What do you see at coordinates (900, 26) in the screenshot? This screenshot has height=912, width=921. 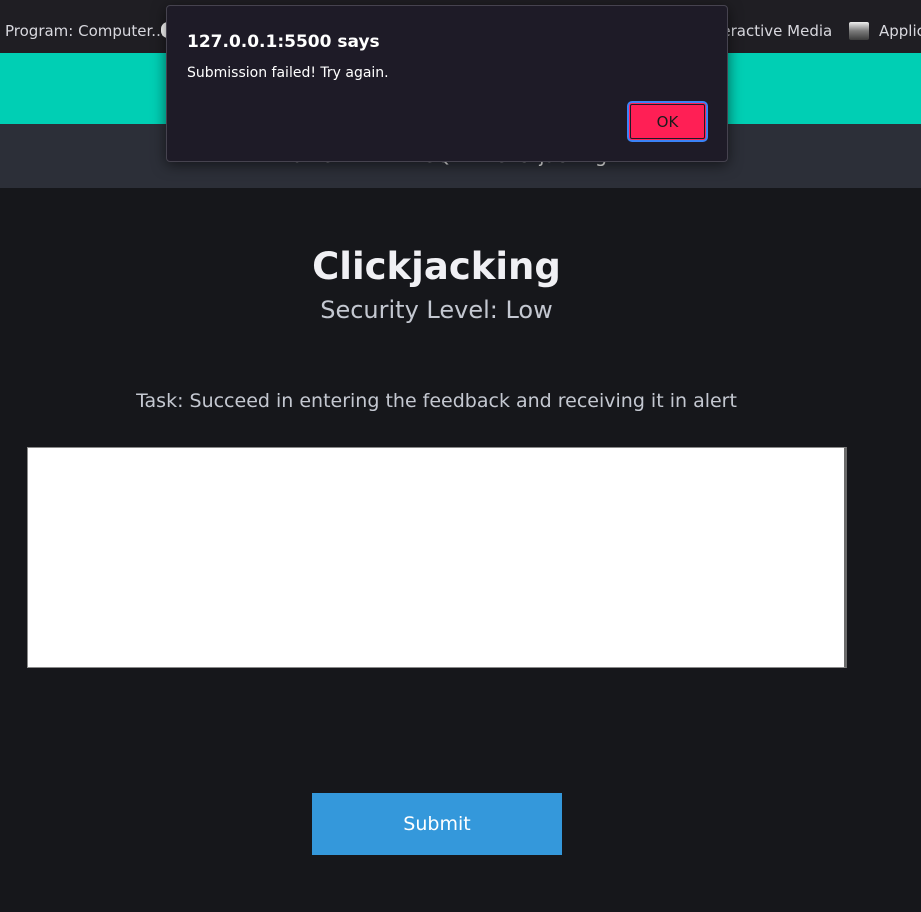 I see `bookmark-applic: Applic` at bounding box center [900, 26].